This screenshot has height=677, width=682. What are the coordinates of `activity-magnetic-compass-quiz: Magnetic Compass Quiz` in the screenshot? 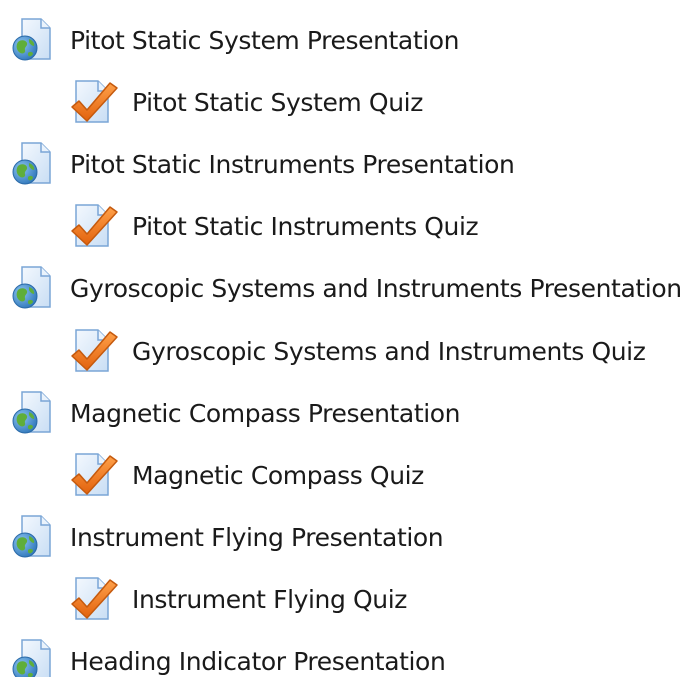 It's located at (247, 475).